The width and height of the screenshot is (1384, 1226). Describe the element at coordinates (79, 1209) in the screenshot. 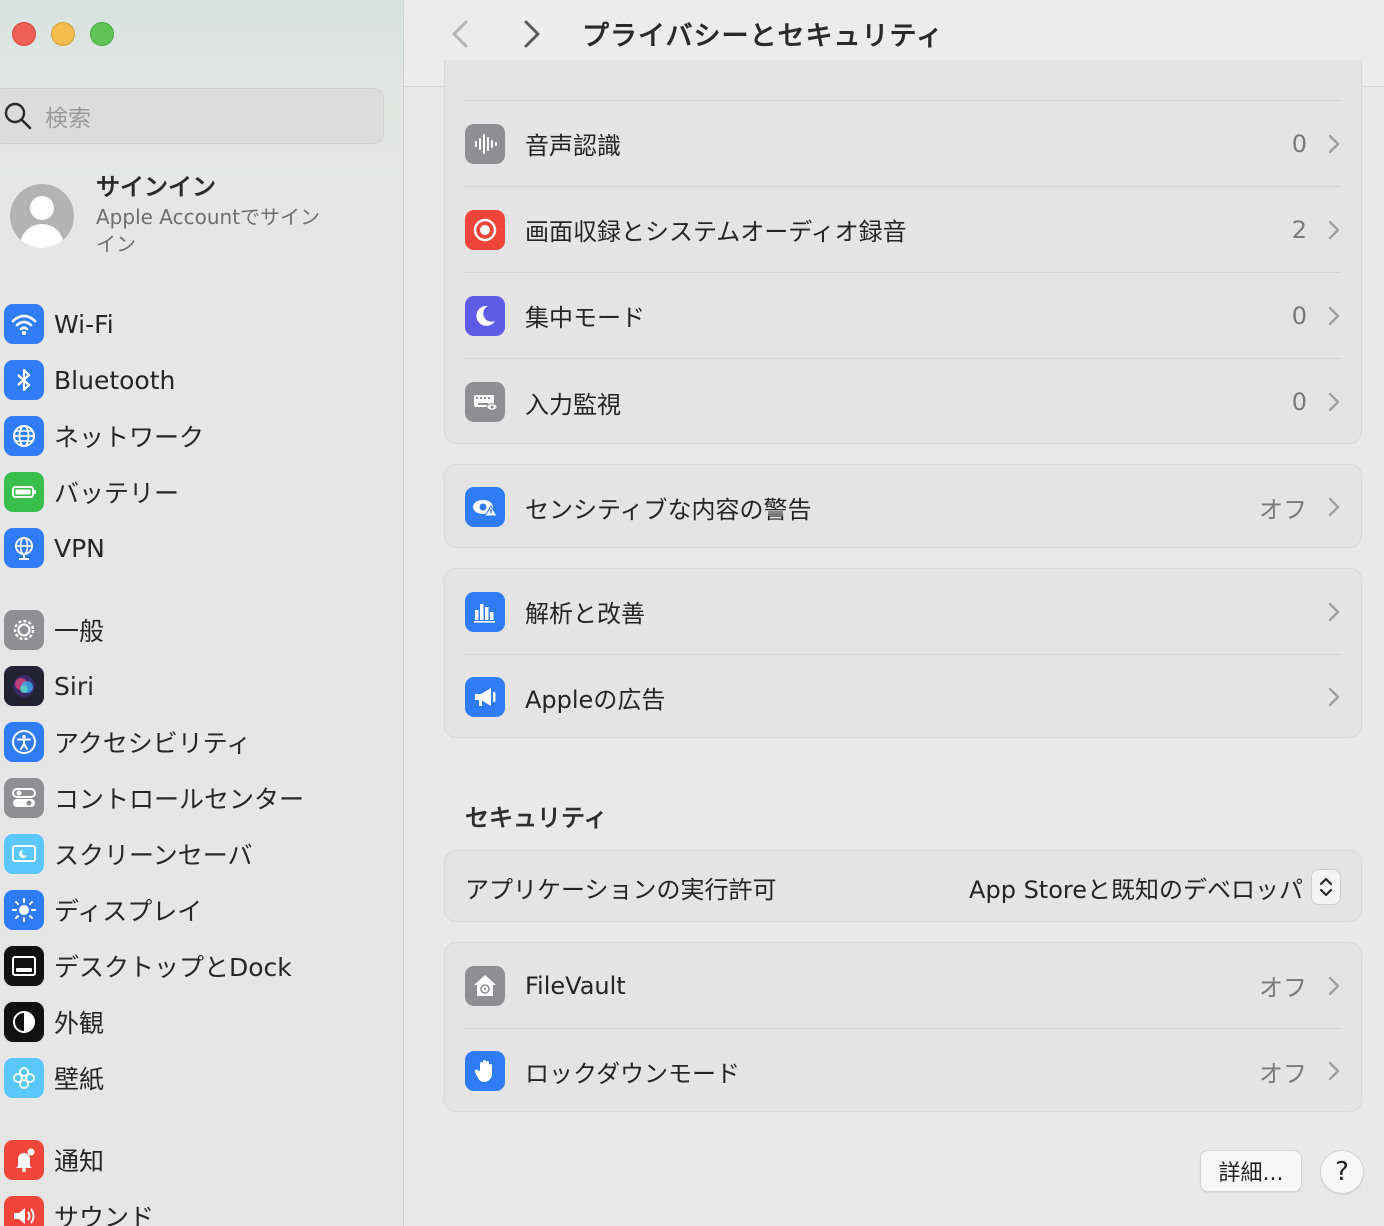

I see `sidebar-item-sound: サウンド` at that location.